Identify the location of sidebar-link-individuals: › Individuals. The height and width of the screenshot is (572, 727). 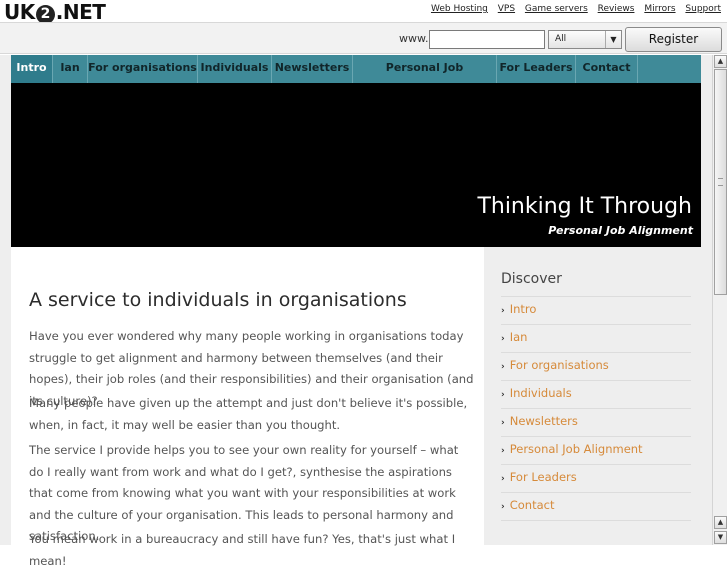
(536, 393).